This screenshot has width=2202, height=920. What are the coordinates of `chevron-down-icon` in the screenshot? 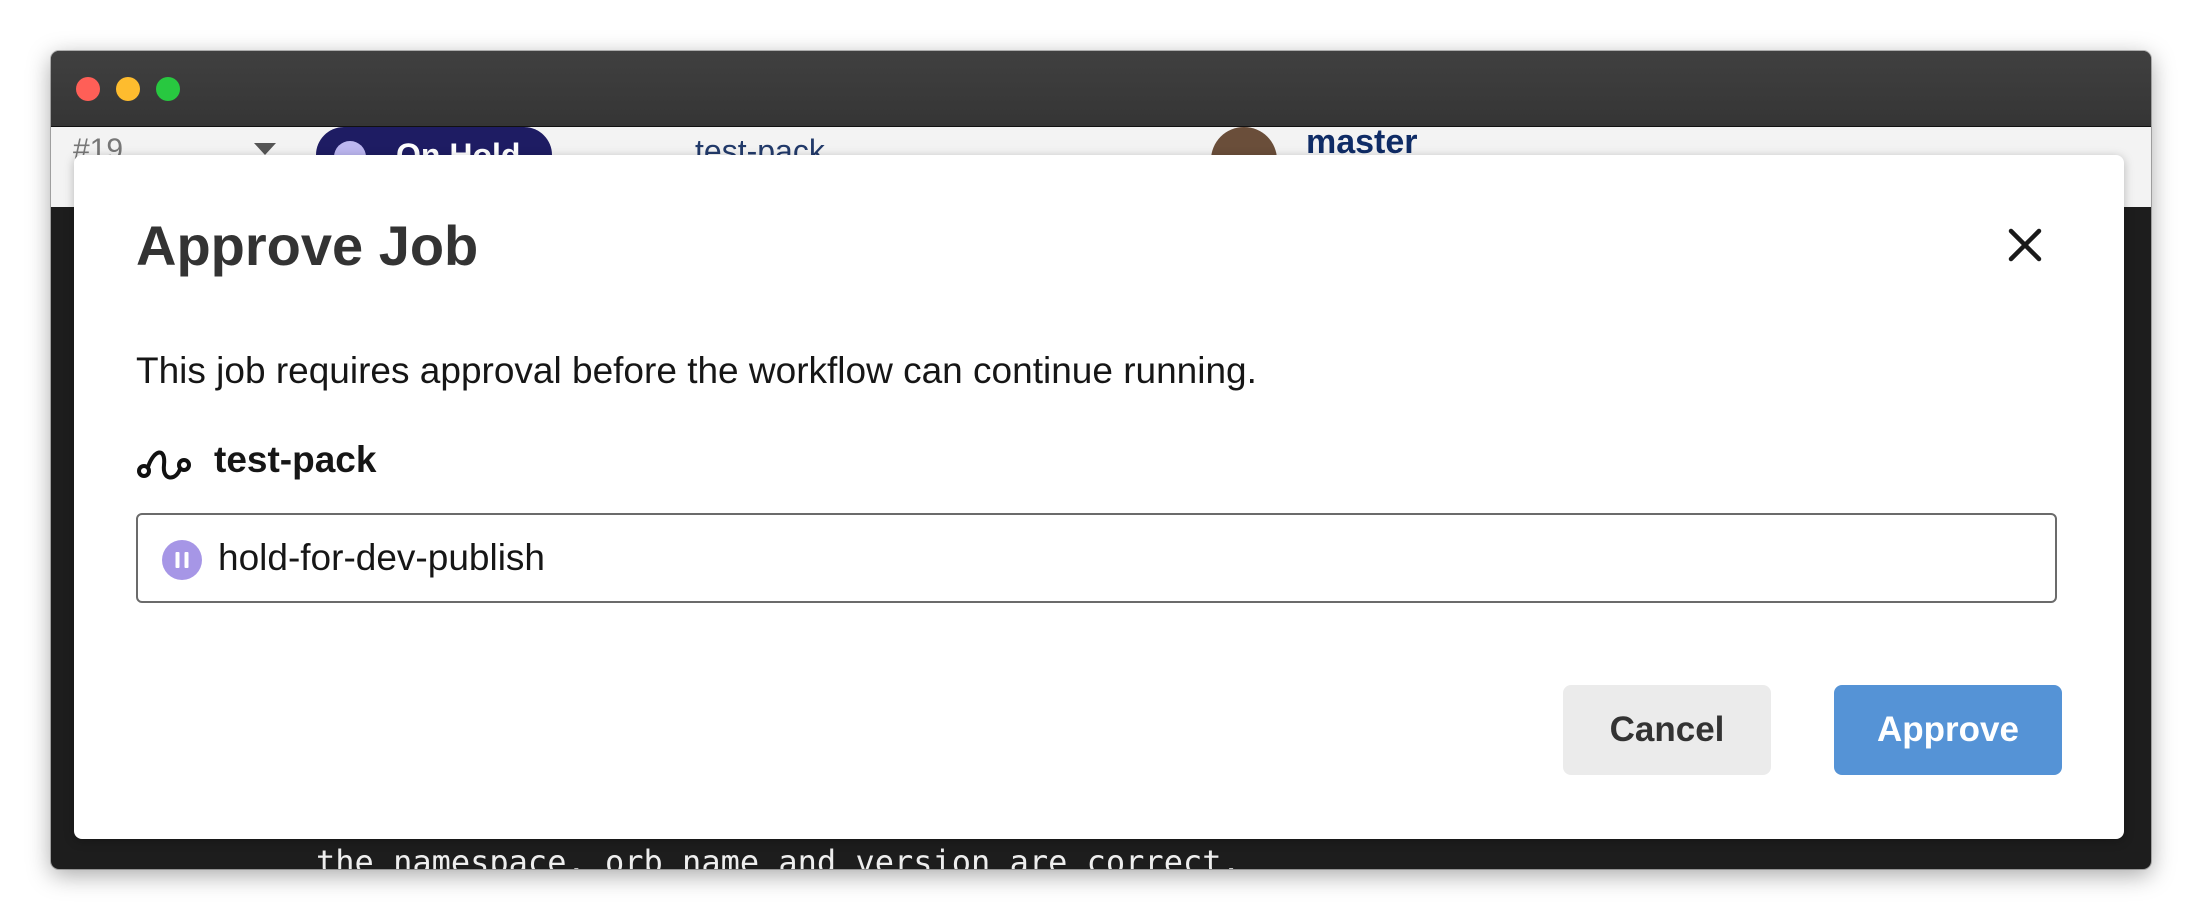 It's located at (265, 149).